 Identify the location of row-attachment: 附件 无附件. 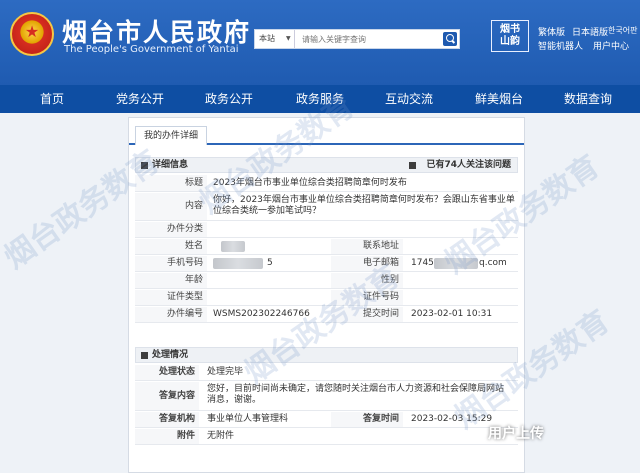
(326, 437).